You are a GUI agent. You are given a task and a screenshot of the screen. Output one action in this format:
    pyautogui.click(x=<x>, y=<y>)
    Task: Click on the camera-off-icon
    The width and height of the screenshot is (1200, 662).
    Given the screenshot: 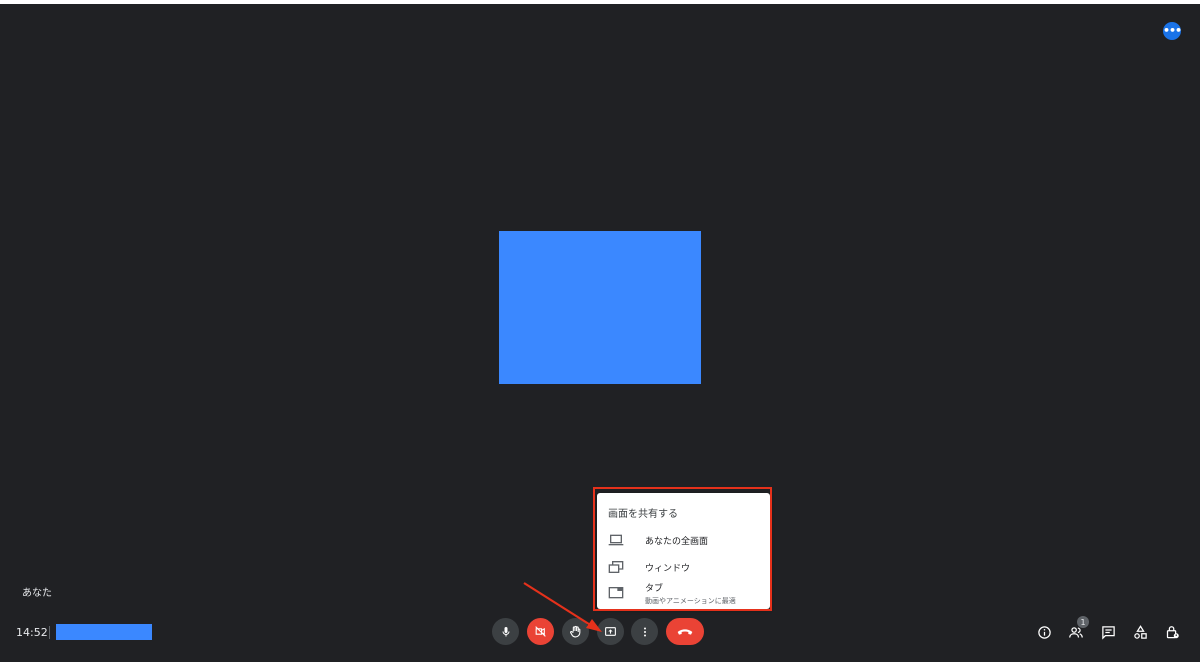 What is the action you would take?
    pyautogui.click(x=540, y=631)
    